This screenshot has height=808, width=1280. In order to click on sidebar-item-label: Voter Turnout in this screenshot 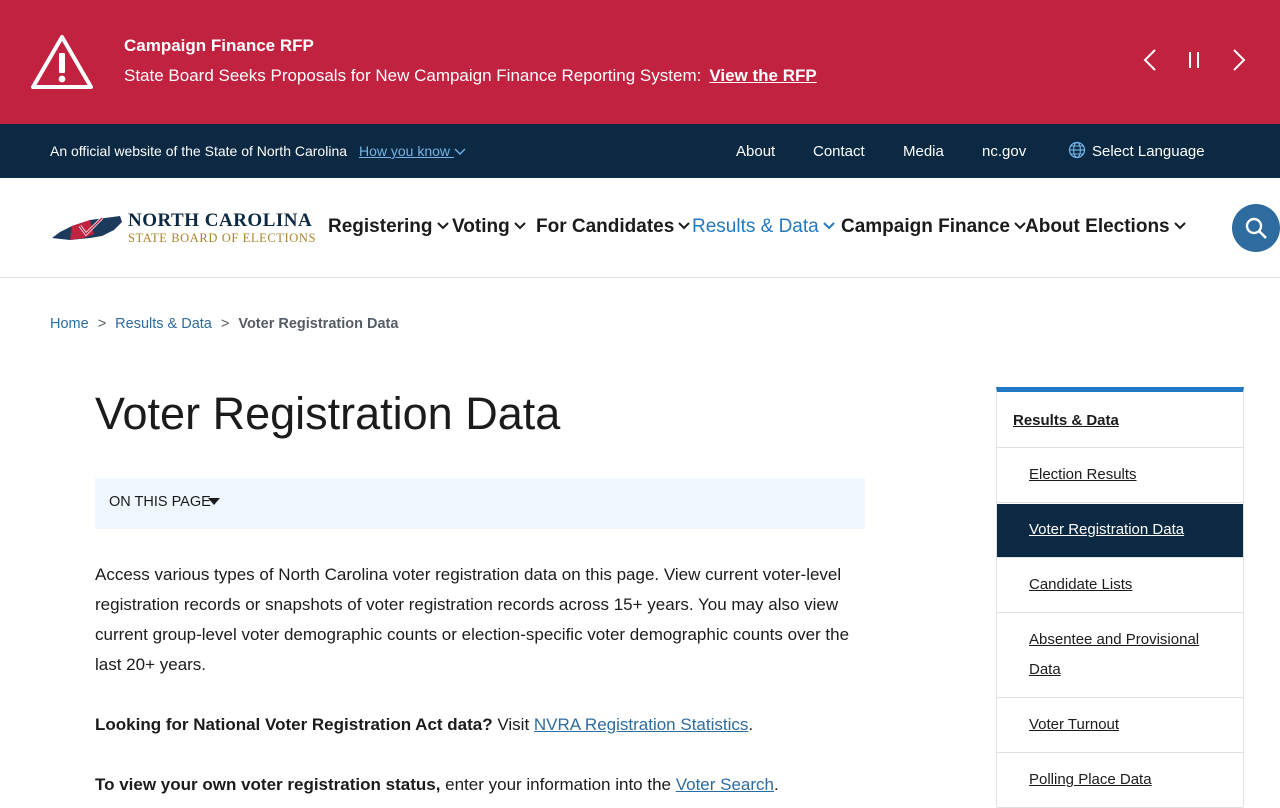, I will do `click(1074, 724)`.